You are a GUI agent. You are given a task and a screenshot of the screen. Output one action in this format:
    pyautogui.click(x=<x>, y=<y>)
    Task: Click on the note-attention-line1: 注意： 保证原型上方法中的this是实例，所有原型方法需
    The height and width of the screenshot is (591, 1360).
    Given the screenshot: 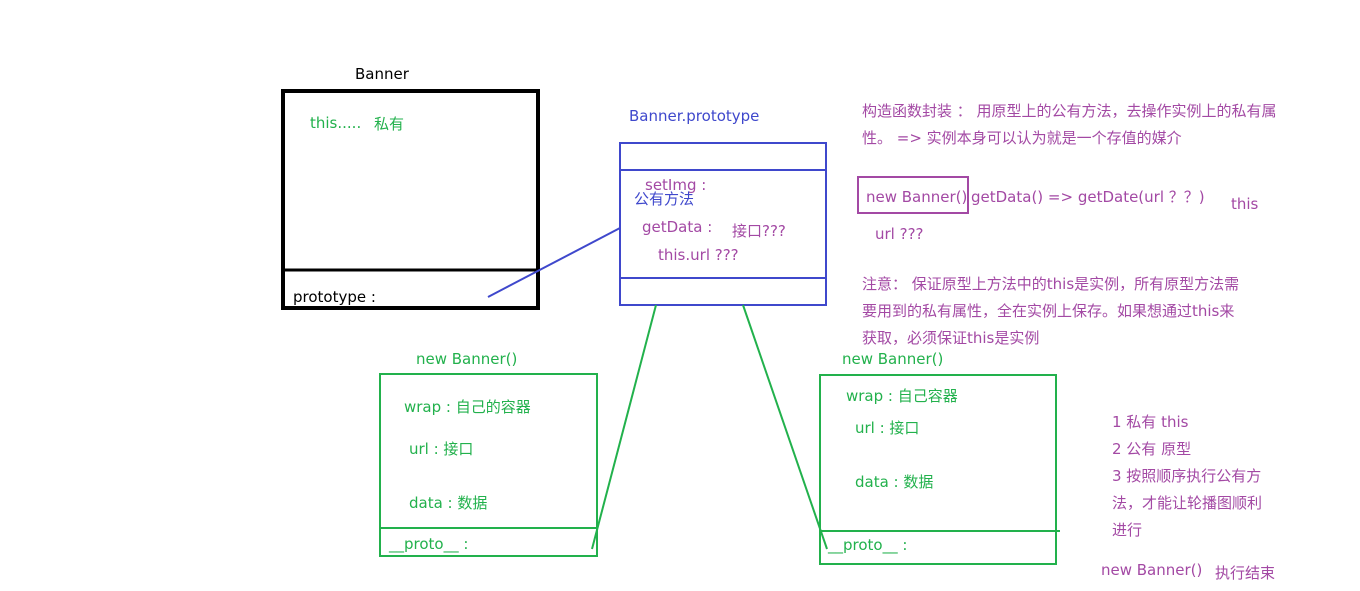 What is the action you would take?
    pyautogui.click(x=1051, y=284)
    